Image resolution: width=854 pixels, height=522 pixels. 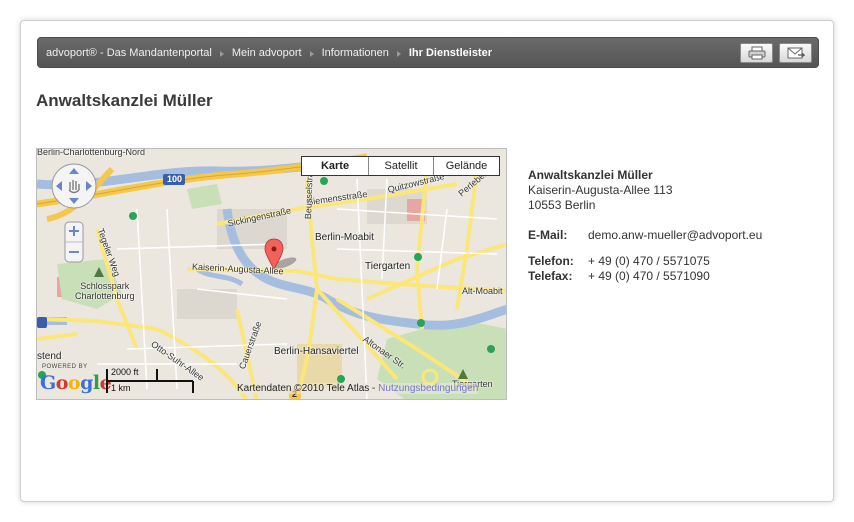 I want to click on minus-icon, so click(x=74, y=252).